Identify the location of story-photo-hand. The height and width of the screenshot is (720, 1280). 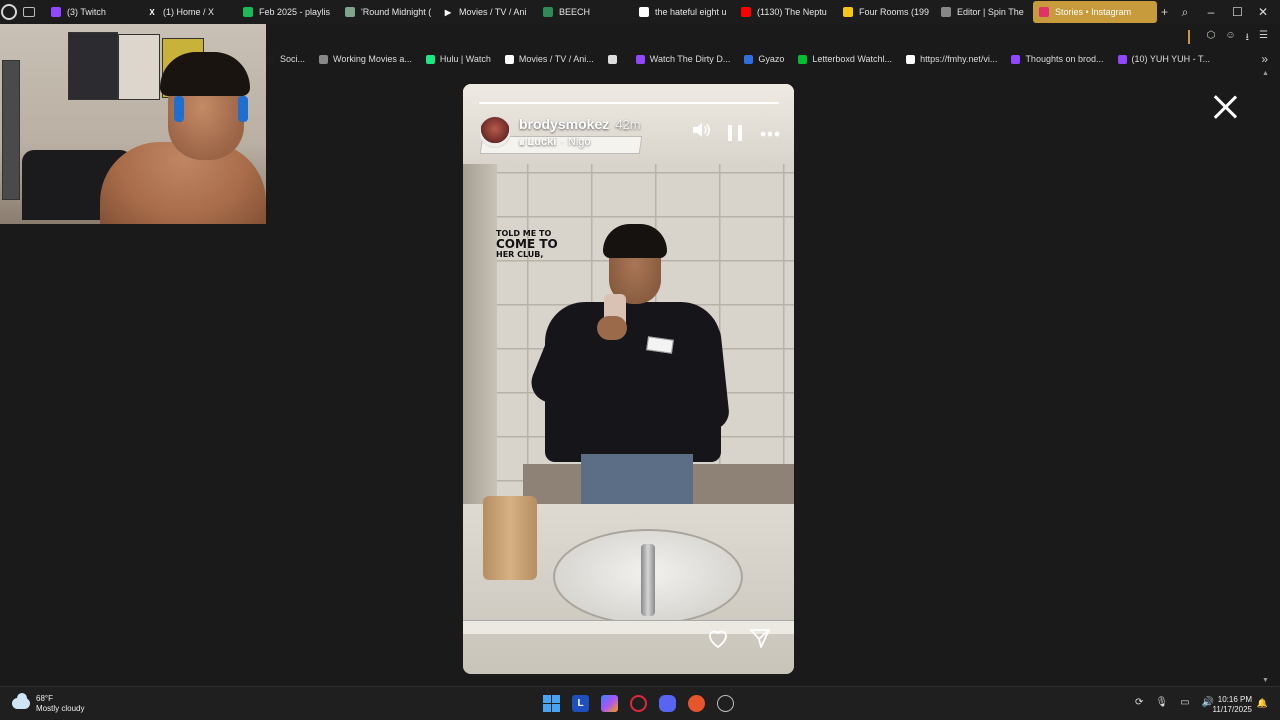
(612, 328).